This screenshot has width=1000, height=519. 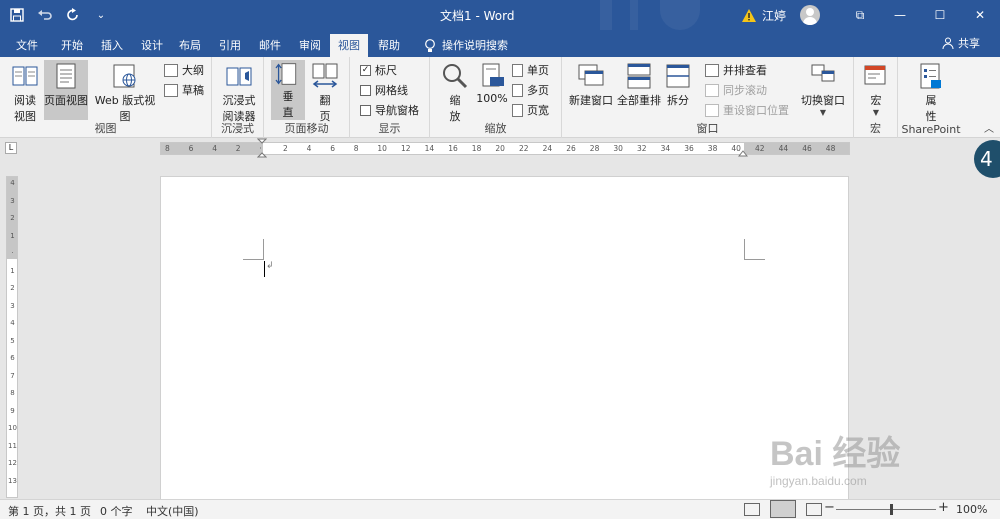 I want to click on vertical-label-2: 直, so click(x=288, y=112).